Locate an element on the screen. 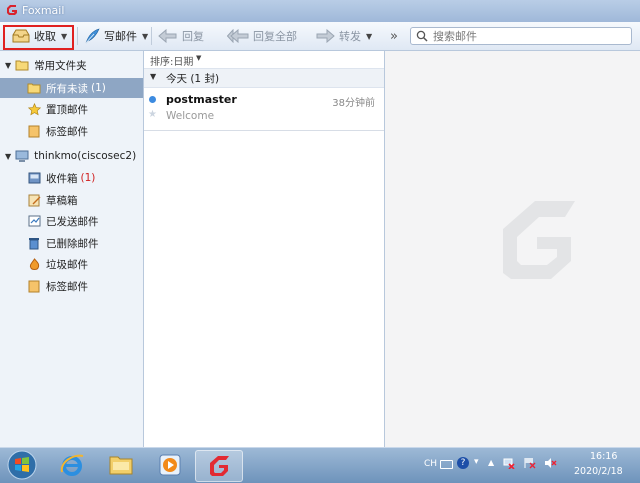 Image resolution: width=640 pixels, height=483 pixels. mail-sender: postmaster is located at coordinates (201, 99).